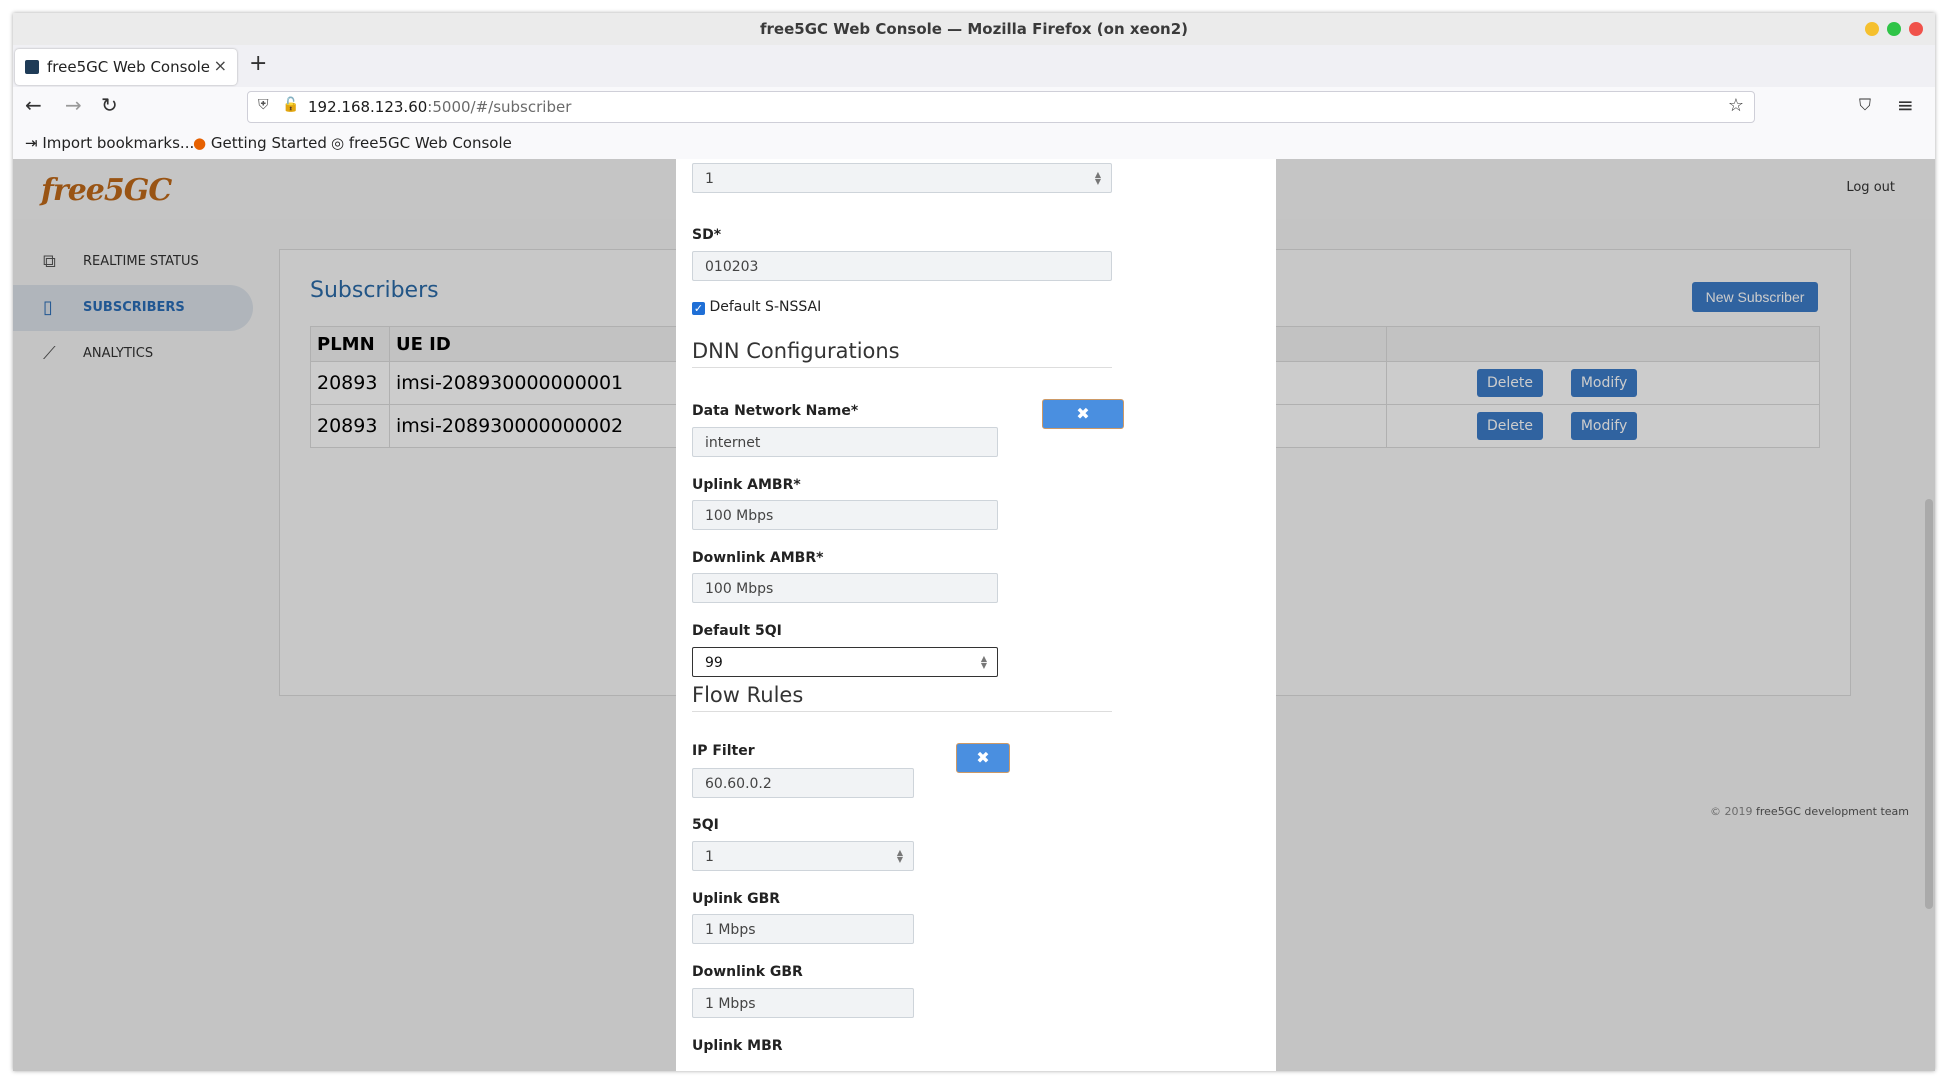 This screenshot has width=1948, height=1084. Describe the element at coordinates (737, 1046) in the screenshot. I see `uplink-mbr-label: Uplink MBR` at that location.